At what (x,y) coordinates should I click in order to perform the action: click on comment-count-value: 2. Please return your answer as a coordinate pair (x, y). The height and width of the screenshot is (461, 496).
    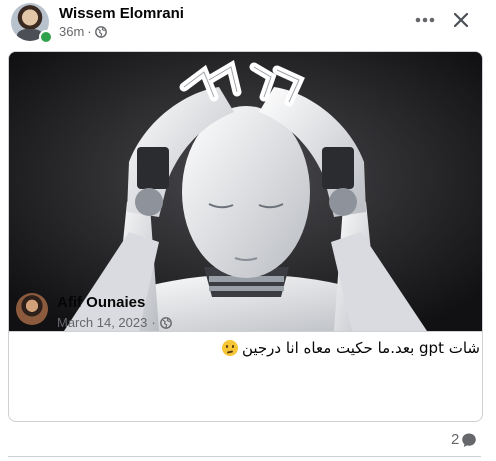
    Looking at the image, I should click on (455, 439).